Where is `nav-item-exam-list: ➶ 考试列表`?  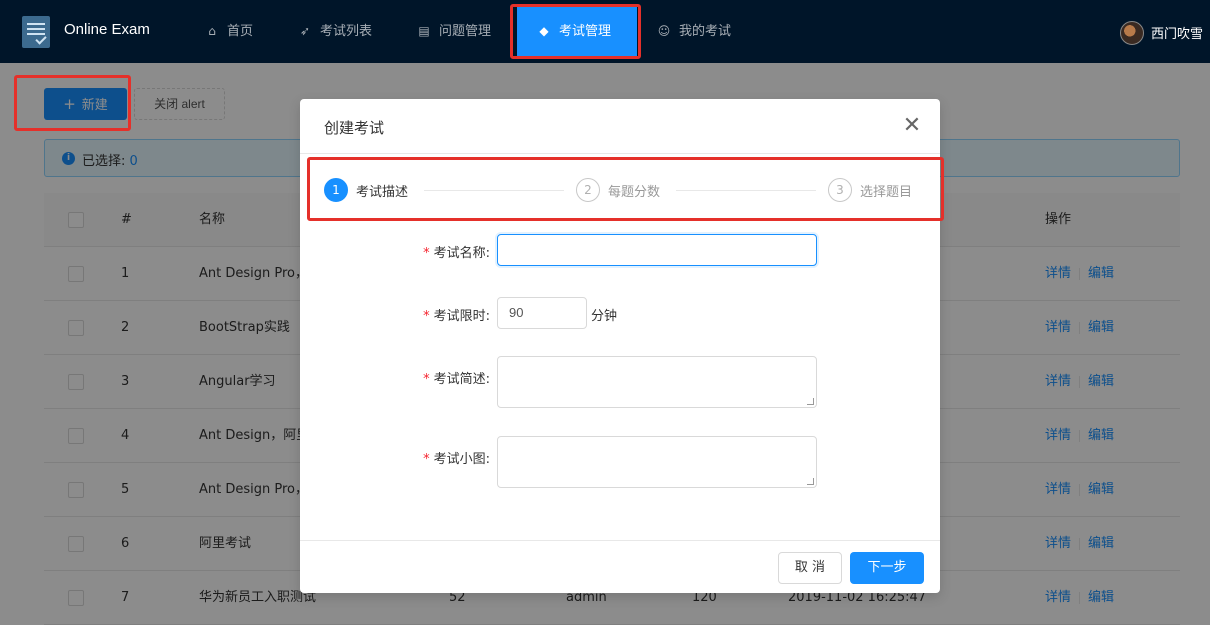
nav-item-exam-list: ➶ 考试列表 is located at coordinates (335, 31).